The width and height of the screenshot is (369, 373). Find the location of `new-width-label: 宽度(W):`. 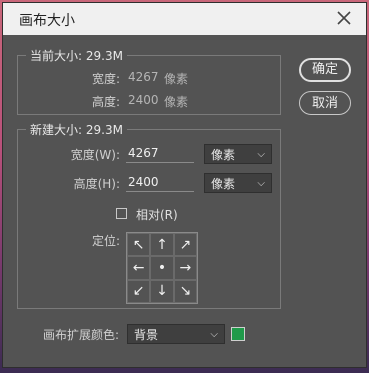

new-width-label: 宽度(W): is located at coordinates (95, 155).